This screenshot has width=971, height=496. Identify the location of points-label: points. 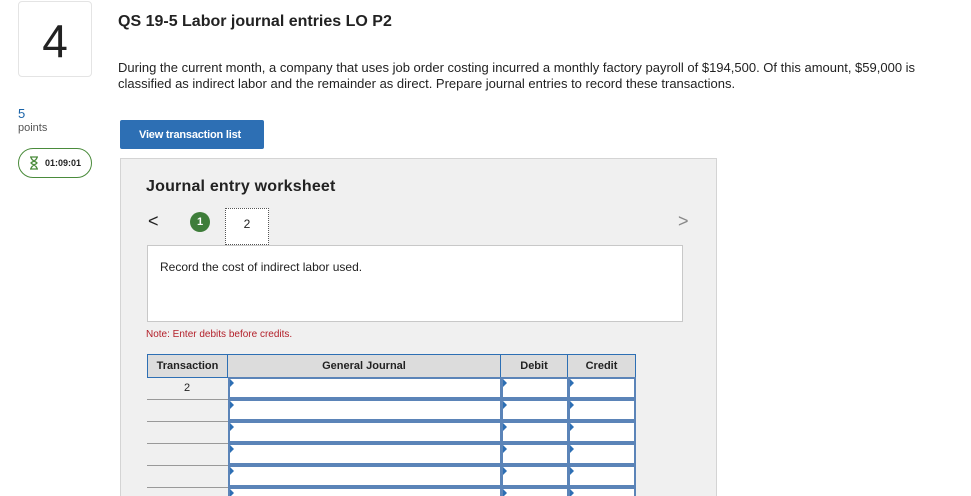
(33, 128).